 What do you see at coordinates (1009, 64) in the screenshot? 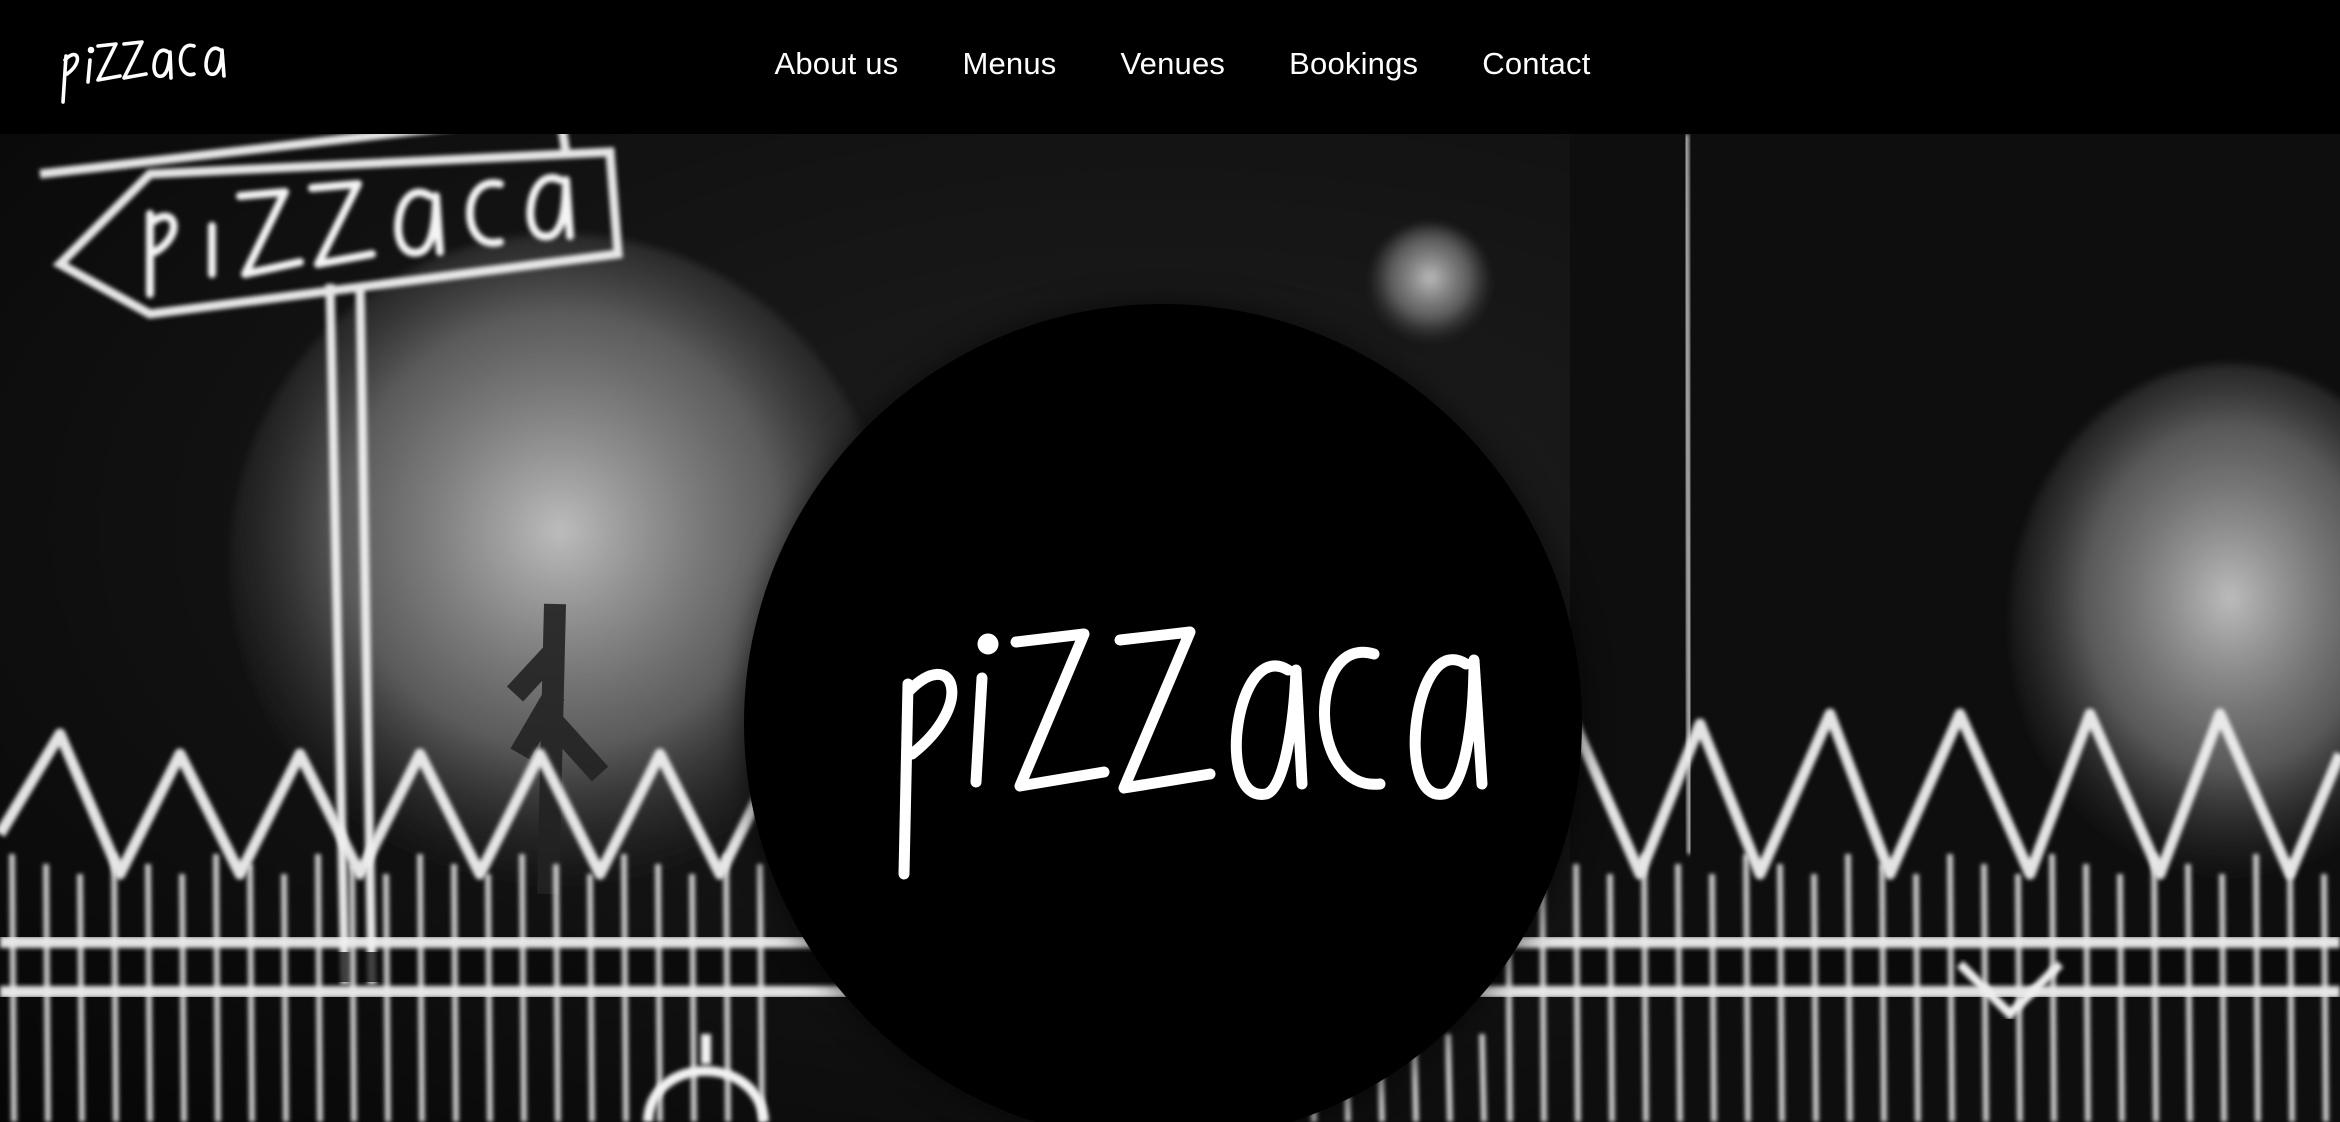
I see `nav-link-menus: Menus` at bounding box center [1009, 64].